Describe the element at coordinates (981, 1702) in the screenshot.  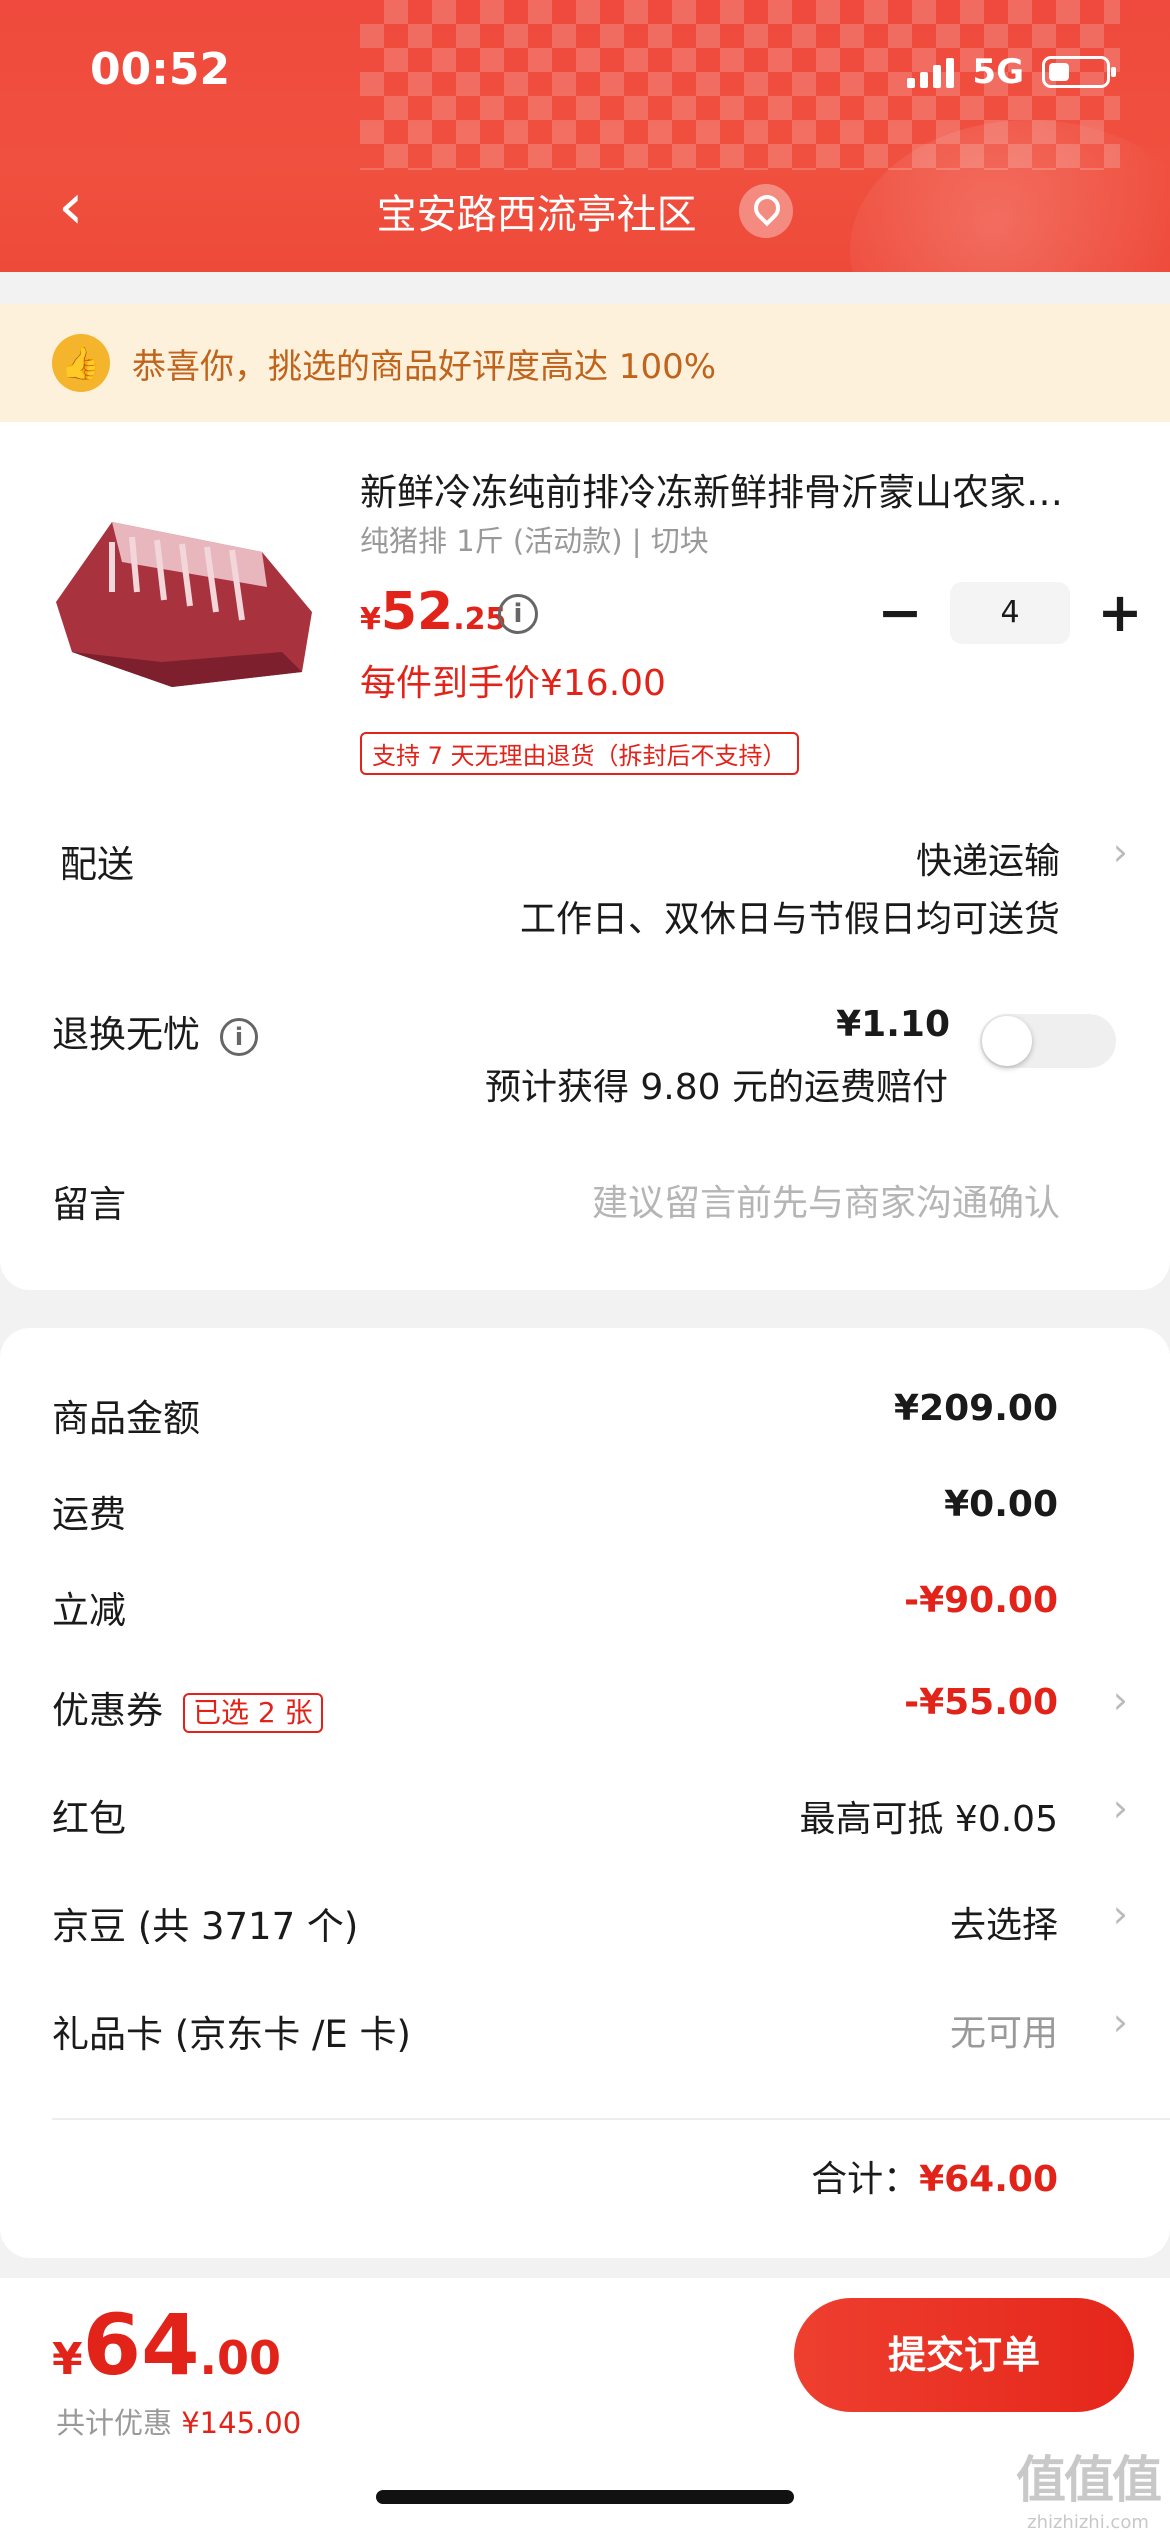
I see `coupon-value: -¥55.00` at that location.